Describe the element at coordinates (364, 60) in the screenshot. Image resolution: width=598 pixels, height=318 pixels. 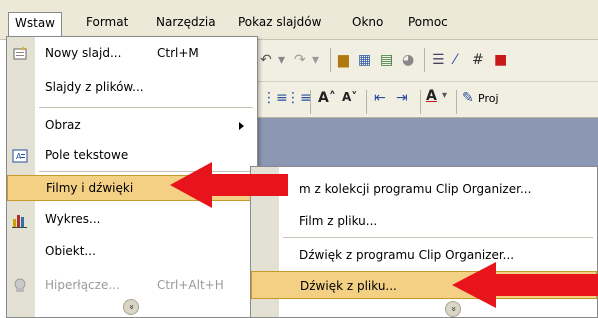
I see `insert-table-icon: ▦` at that location.